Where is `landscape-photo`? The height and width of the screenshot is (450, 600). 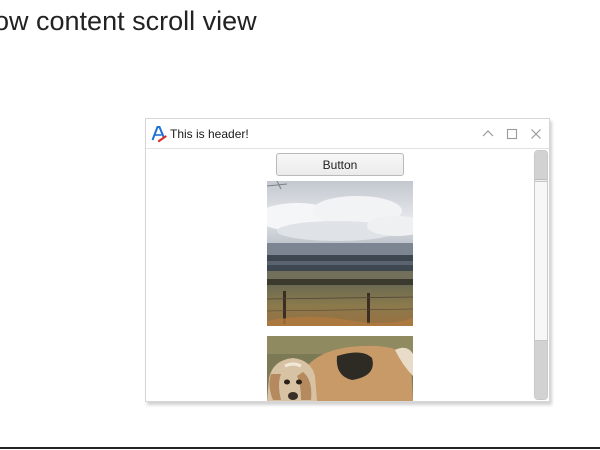
landscape-photo is located at coordinates (340, 253).